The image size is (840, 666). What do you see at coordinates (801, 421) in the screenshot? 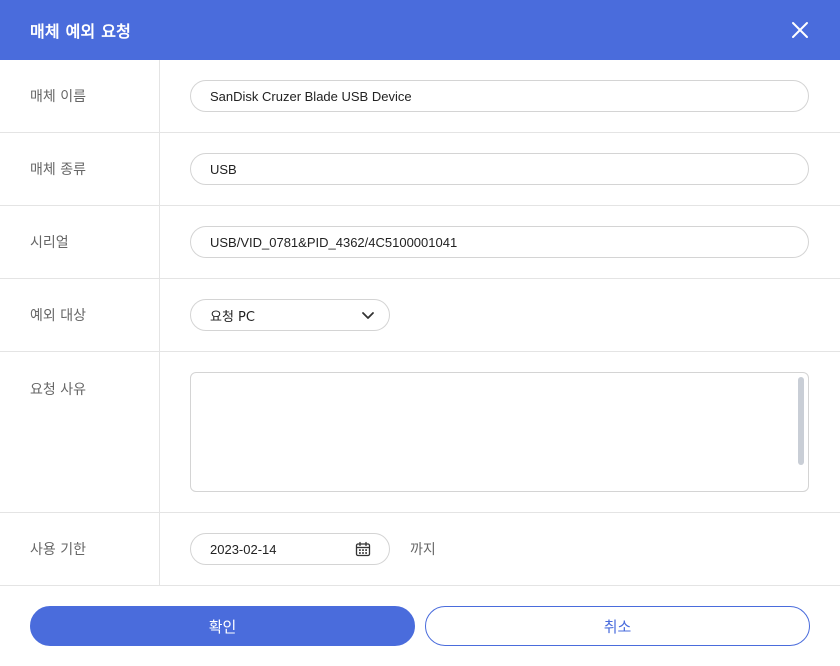
I see `reason-scrollbar` at bounding box center [801, 421].